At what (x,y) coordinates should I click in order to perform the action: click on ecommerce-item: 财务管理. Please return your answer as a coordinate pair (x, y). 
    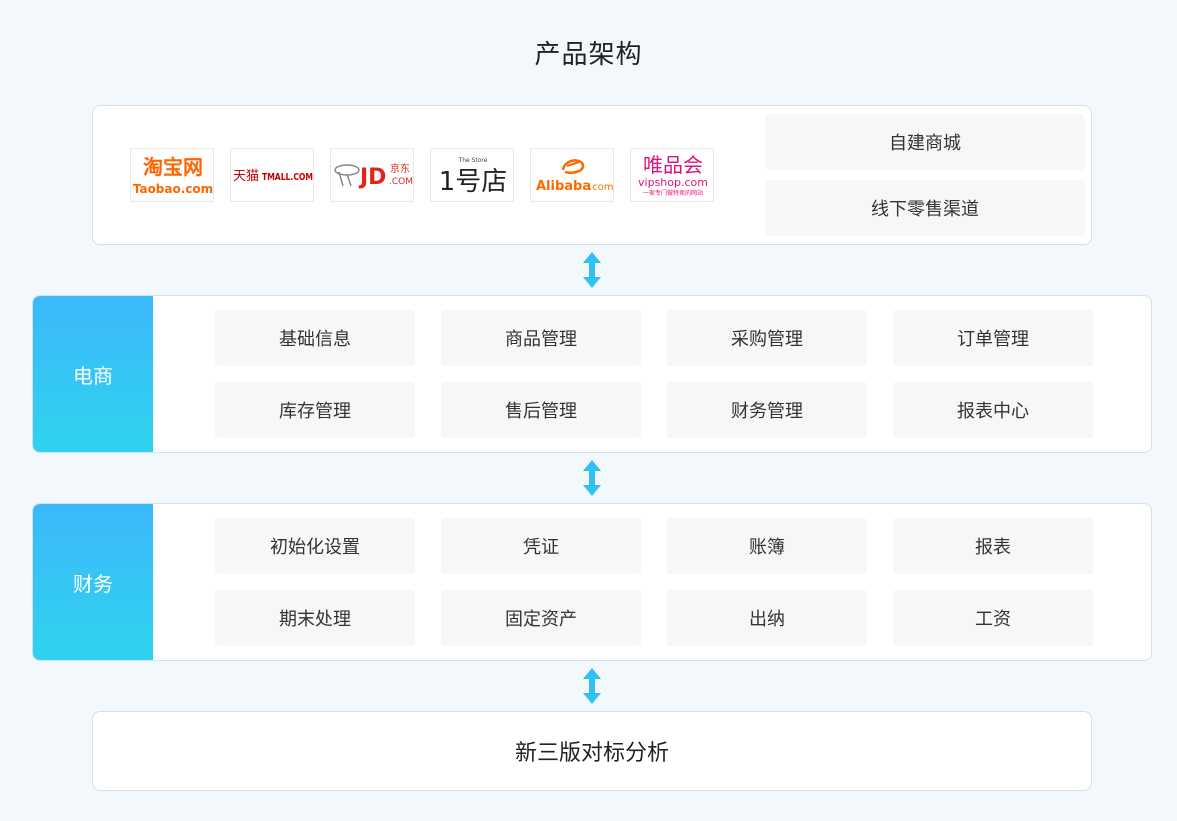
    Looking at the image, I should click on (767, 410).